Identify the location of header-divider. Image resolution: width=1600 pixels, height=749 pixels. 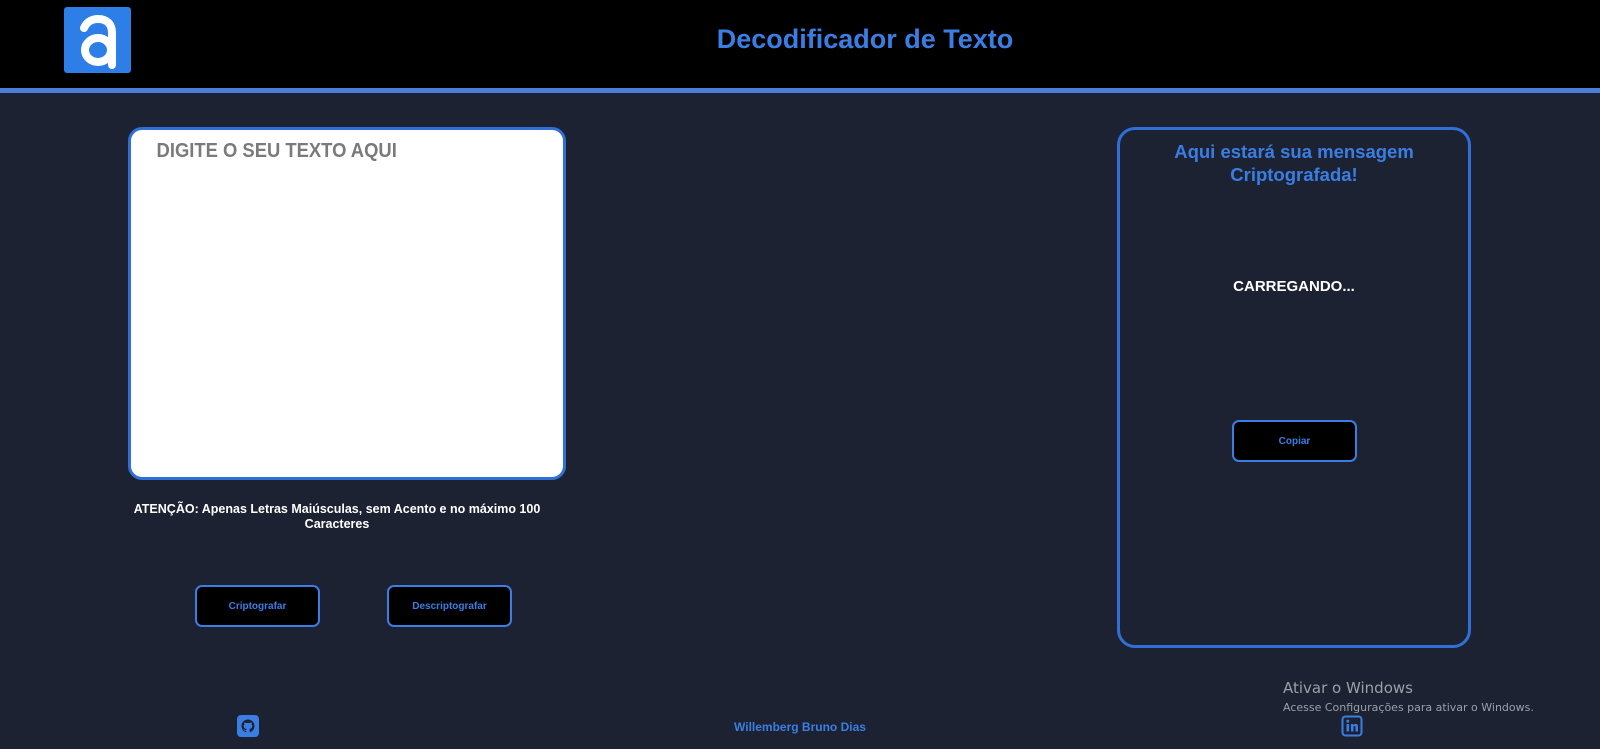
(800, 90).